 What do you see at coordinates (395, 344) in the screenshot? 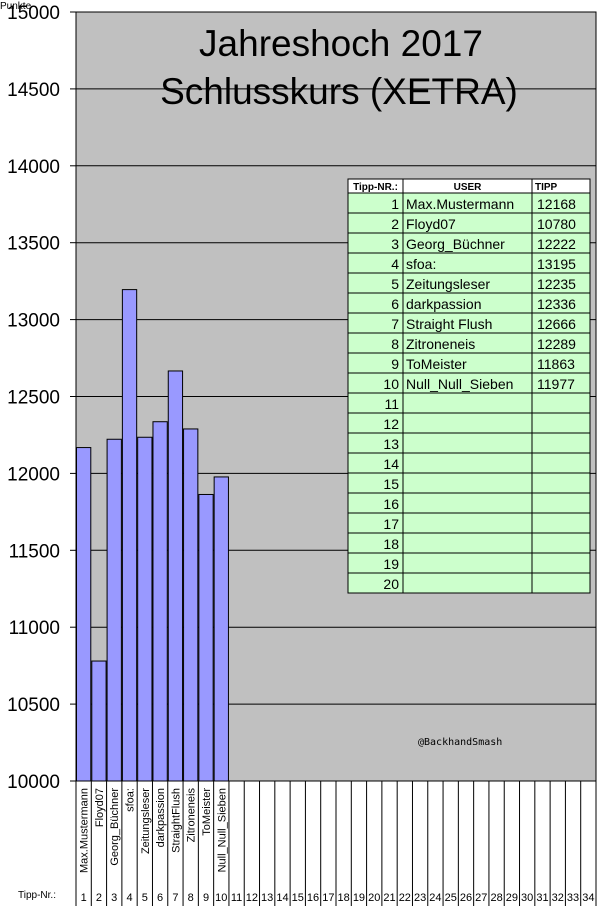
I see `table-cell-nr: 8` at bounding box center [395, 344].